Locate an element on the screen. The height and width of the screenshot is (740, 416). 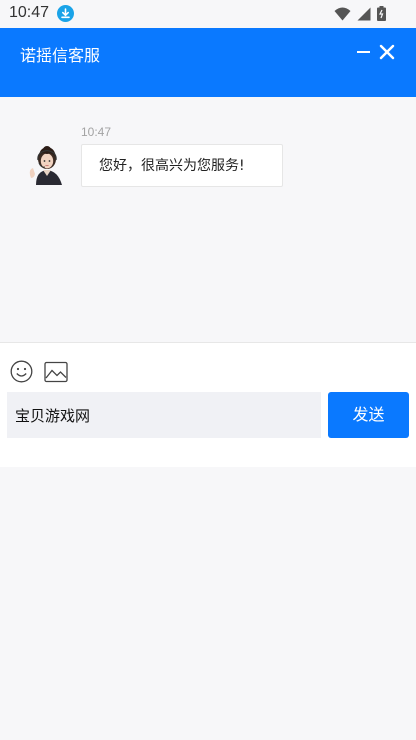
header-title: 诺摇信客服 is located at coordinates (60, 55).